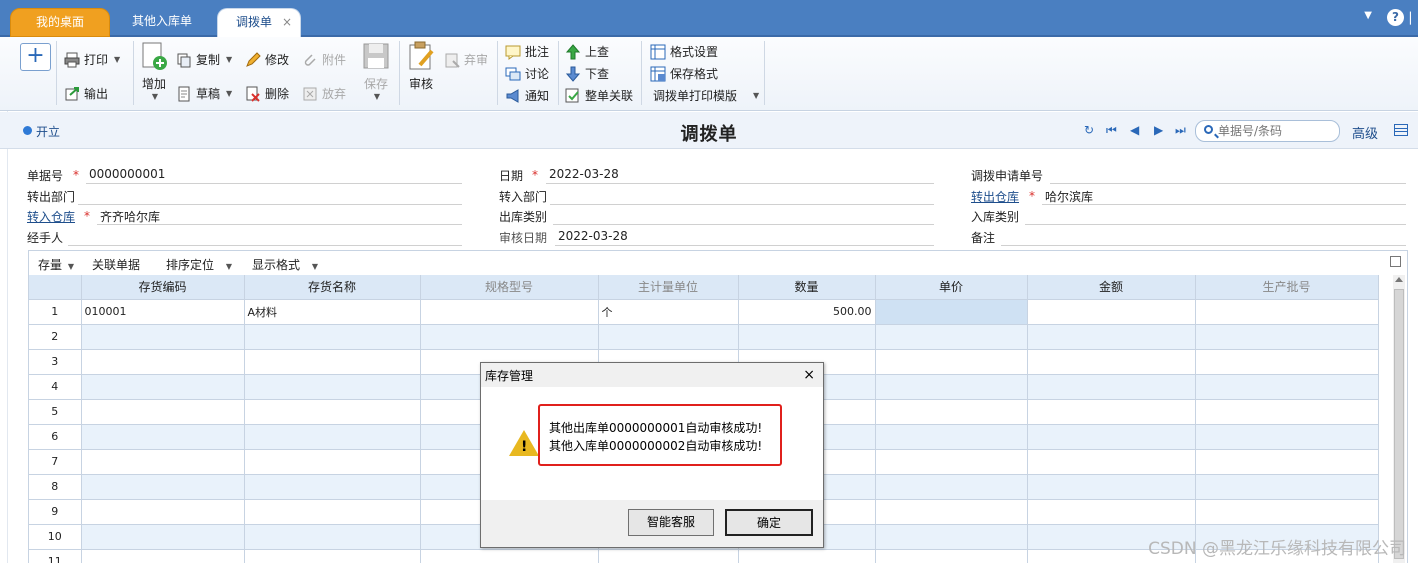 This screenshot has height=563, width=1418. What do you see at coordinates (204, 59) in the screenshot?
I see `copy-button: 复制 ▼` at bounding box center [204, 59].